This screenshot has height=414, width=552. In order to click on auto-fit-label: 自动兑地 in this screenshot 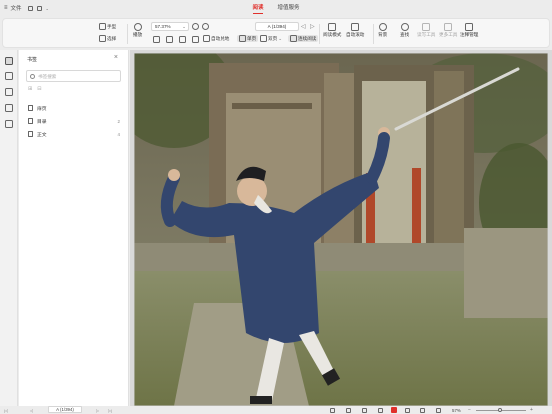, I will do `click(220, 38)`.